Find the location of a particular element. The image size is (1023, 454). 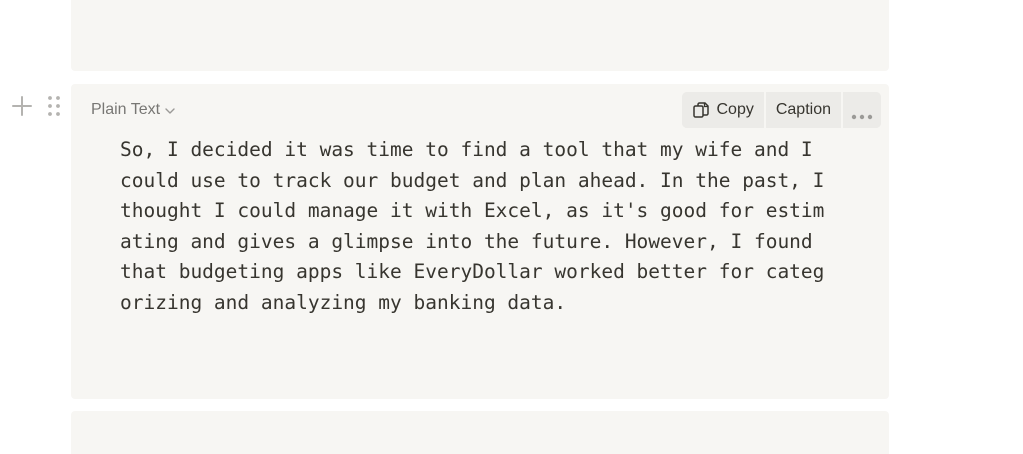

copy-label: Copy is located at coordinates (735, 109).